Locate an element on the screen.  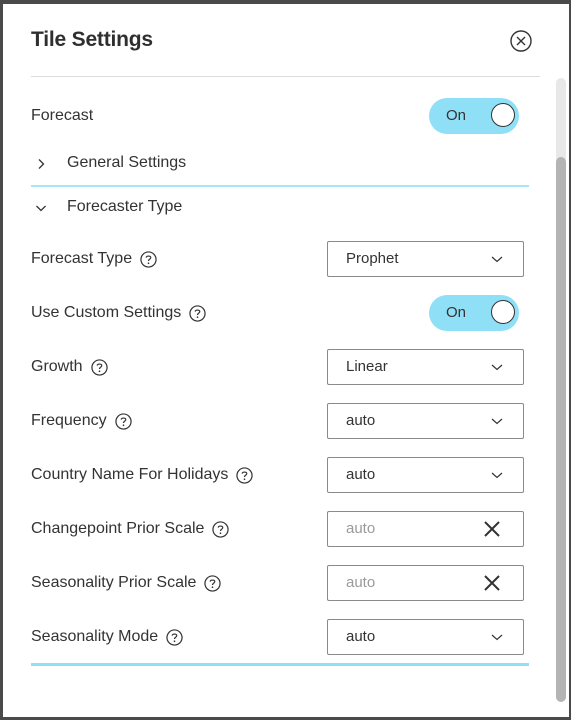
field-label-wrap: Changepoint Prior Scale is located at coordinates (130, 529).